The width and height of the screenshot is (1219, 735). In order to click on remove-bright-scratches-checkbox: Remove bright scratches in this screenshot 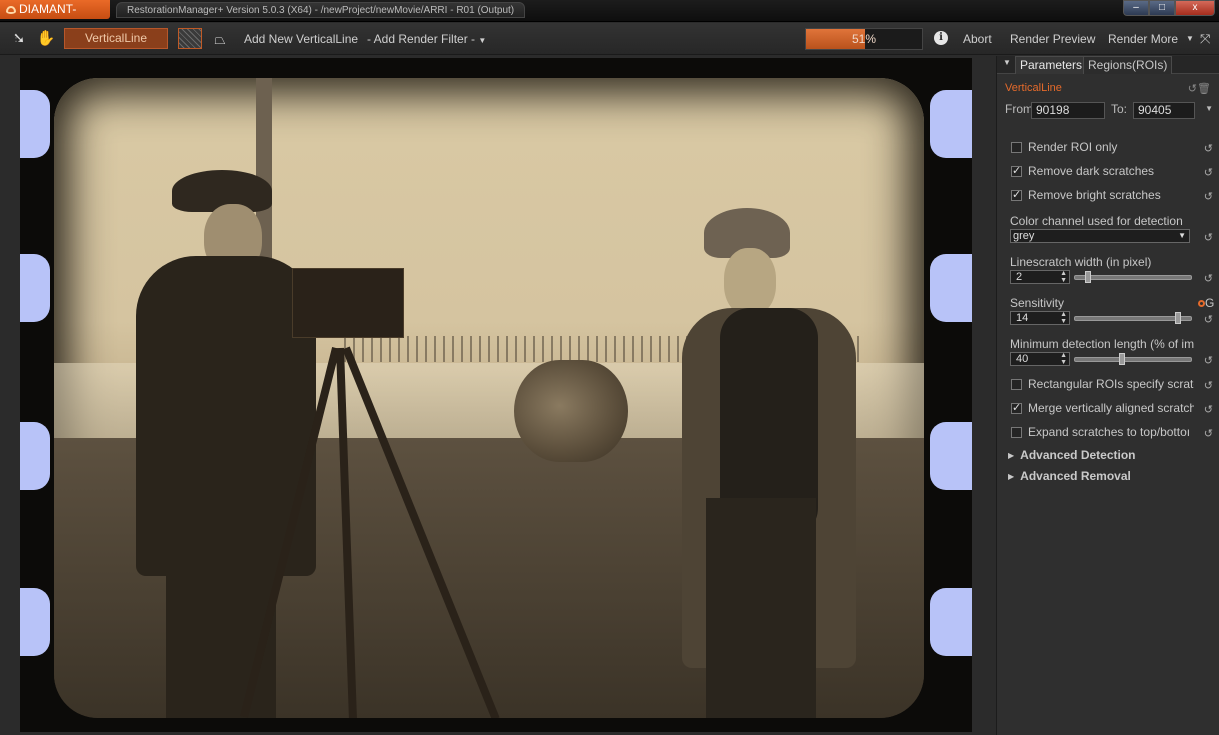, I will do `click(1086, 195)`.